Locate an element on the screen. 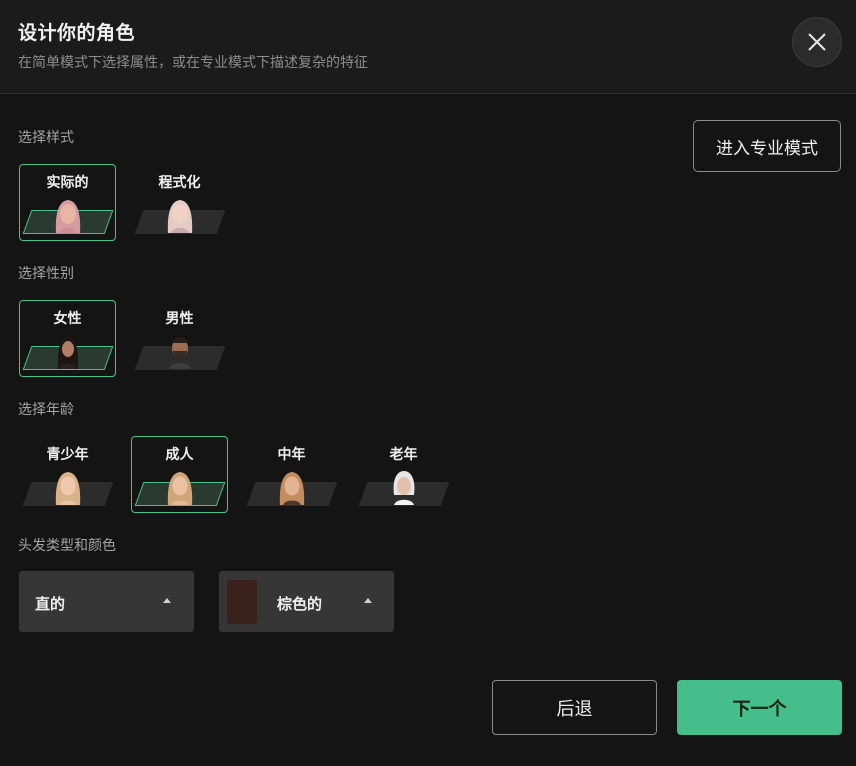 This screenshot has height=766, width=856. hair-color-value: 棕色的 is located at coordinates (300, 604).